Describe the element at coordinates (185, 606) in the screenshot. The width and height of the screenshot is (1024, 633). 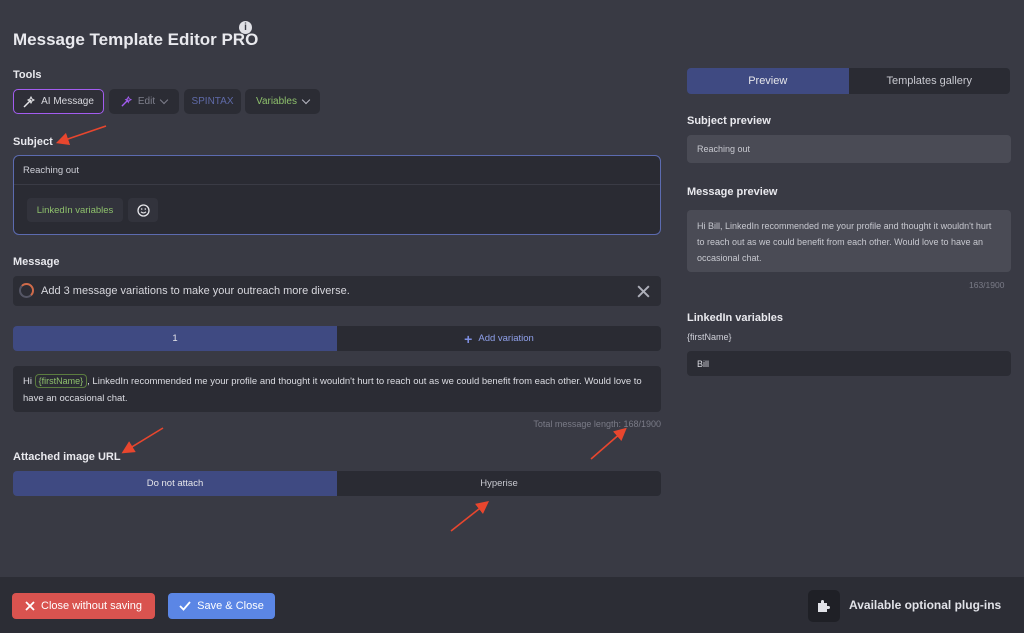
I see `check-icon` at that location.